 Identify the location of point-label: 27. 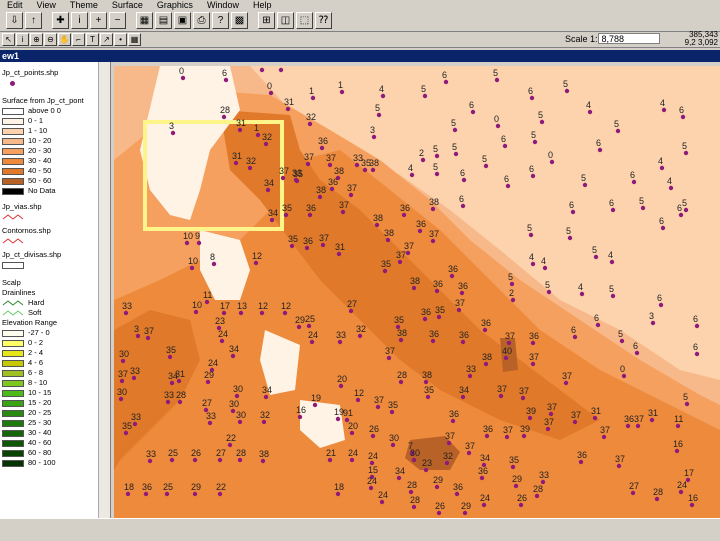
(634, 486).